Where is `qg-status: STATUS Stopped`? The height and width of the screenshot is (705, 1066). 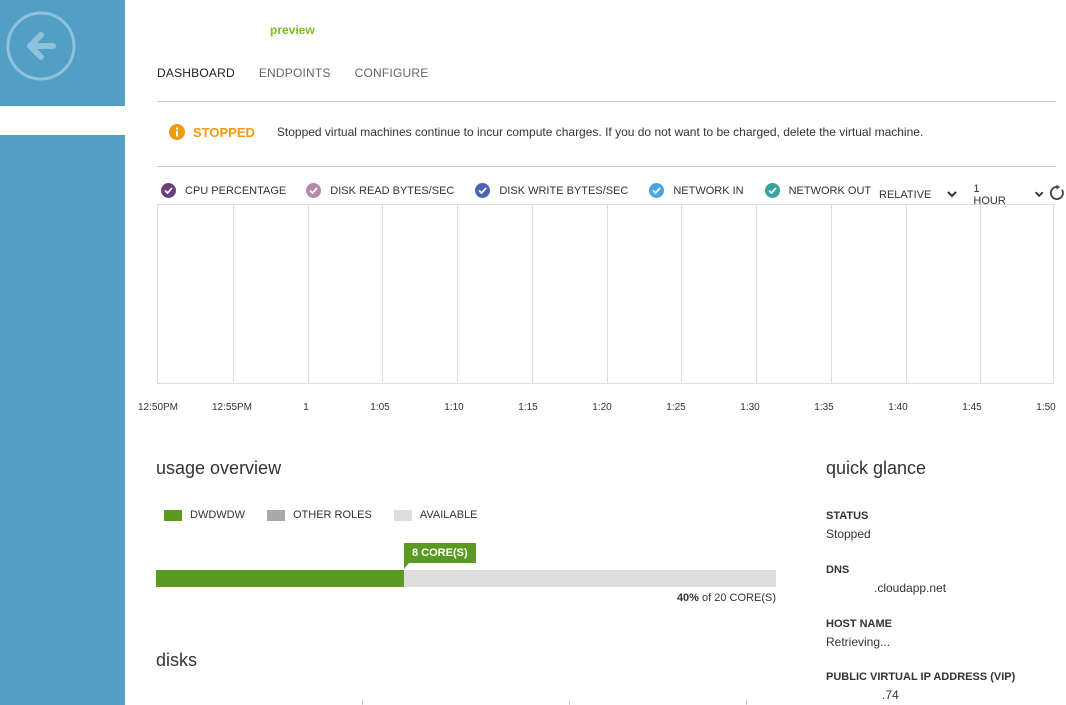 qg-status: STATUS Stopped is located at coordinates (848, 525).